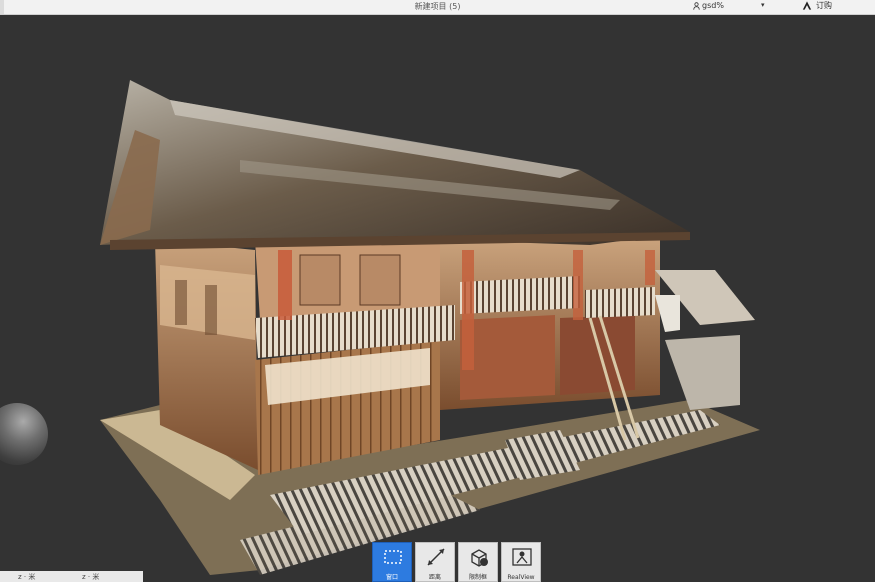 The height and width of the screenshot is (582, 875). I want to click on realview-label: RealView, so click(521, 577).